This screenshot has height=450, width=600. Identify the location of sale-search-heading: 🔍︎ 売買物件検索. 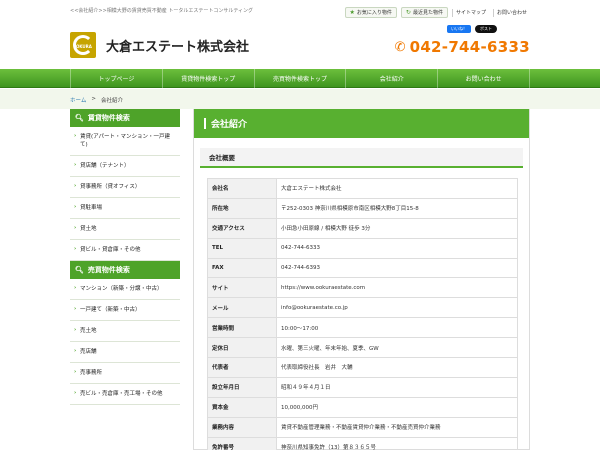
(125, 270).